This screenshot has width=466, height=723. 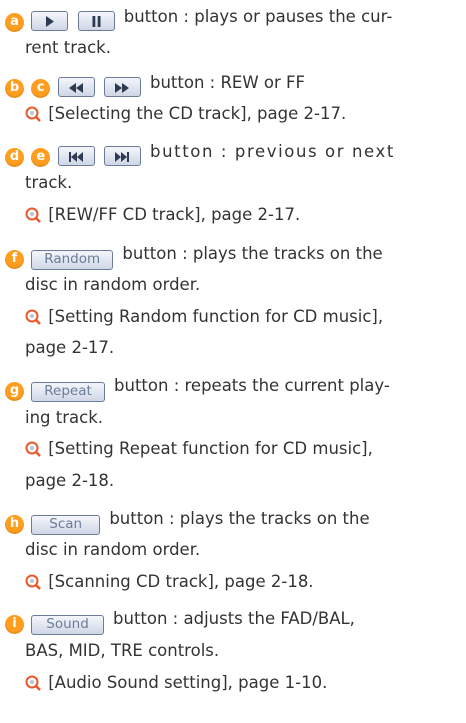 What do you see at coordinates (197, 113) in the screenshot?
I see `item-bc-ref-text: [Selecting the CD track], page 2-17.` at bounding box center [197, 113].